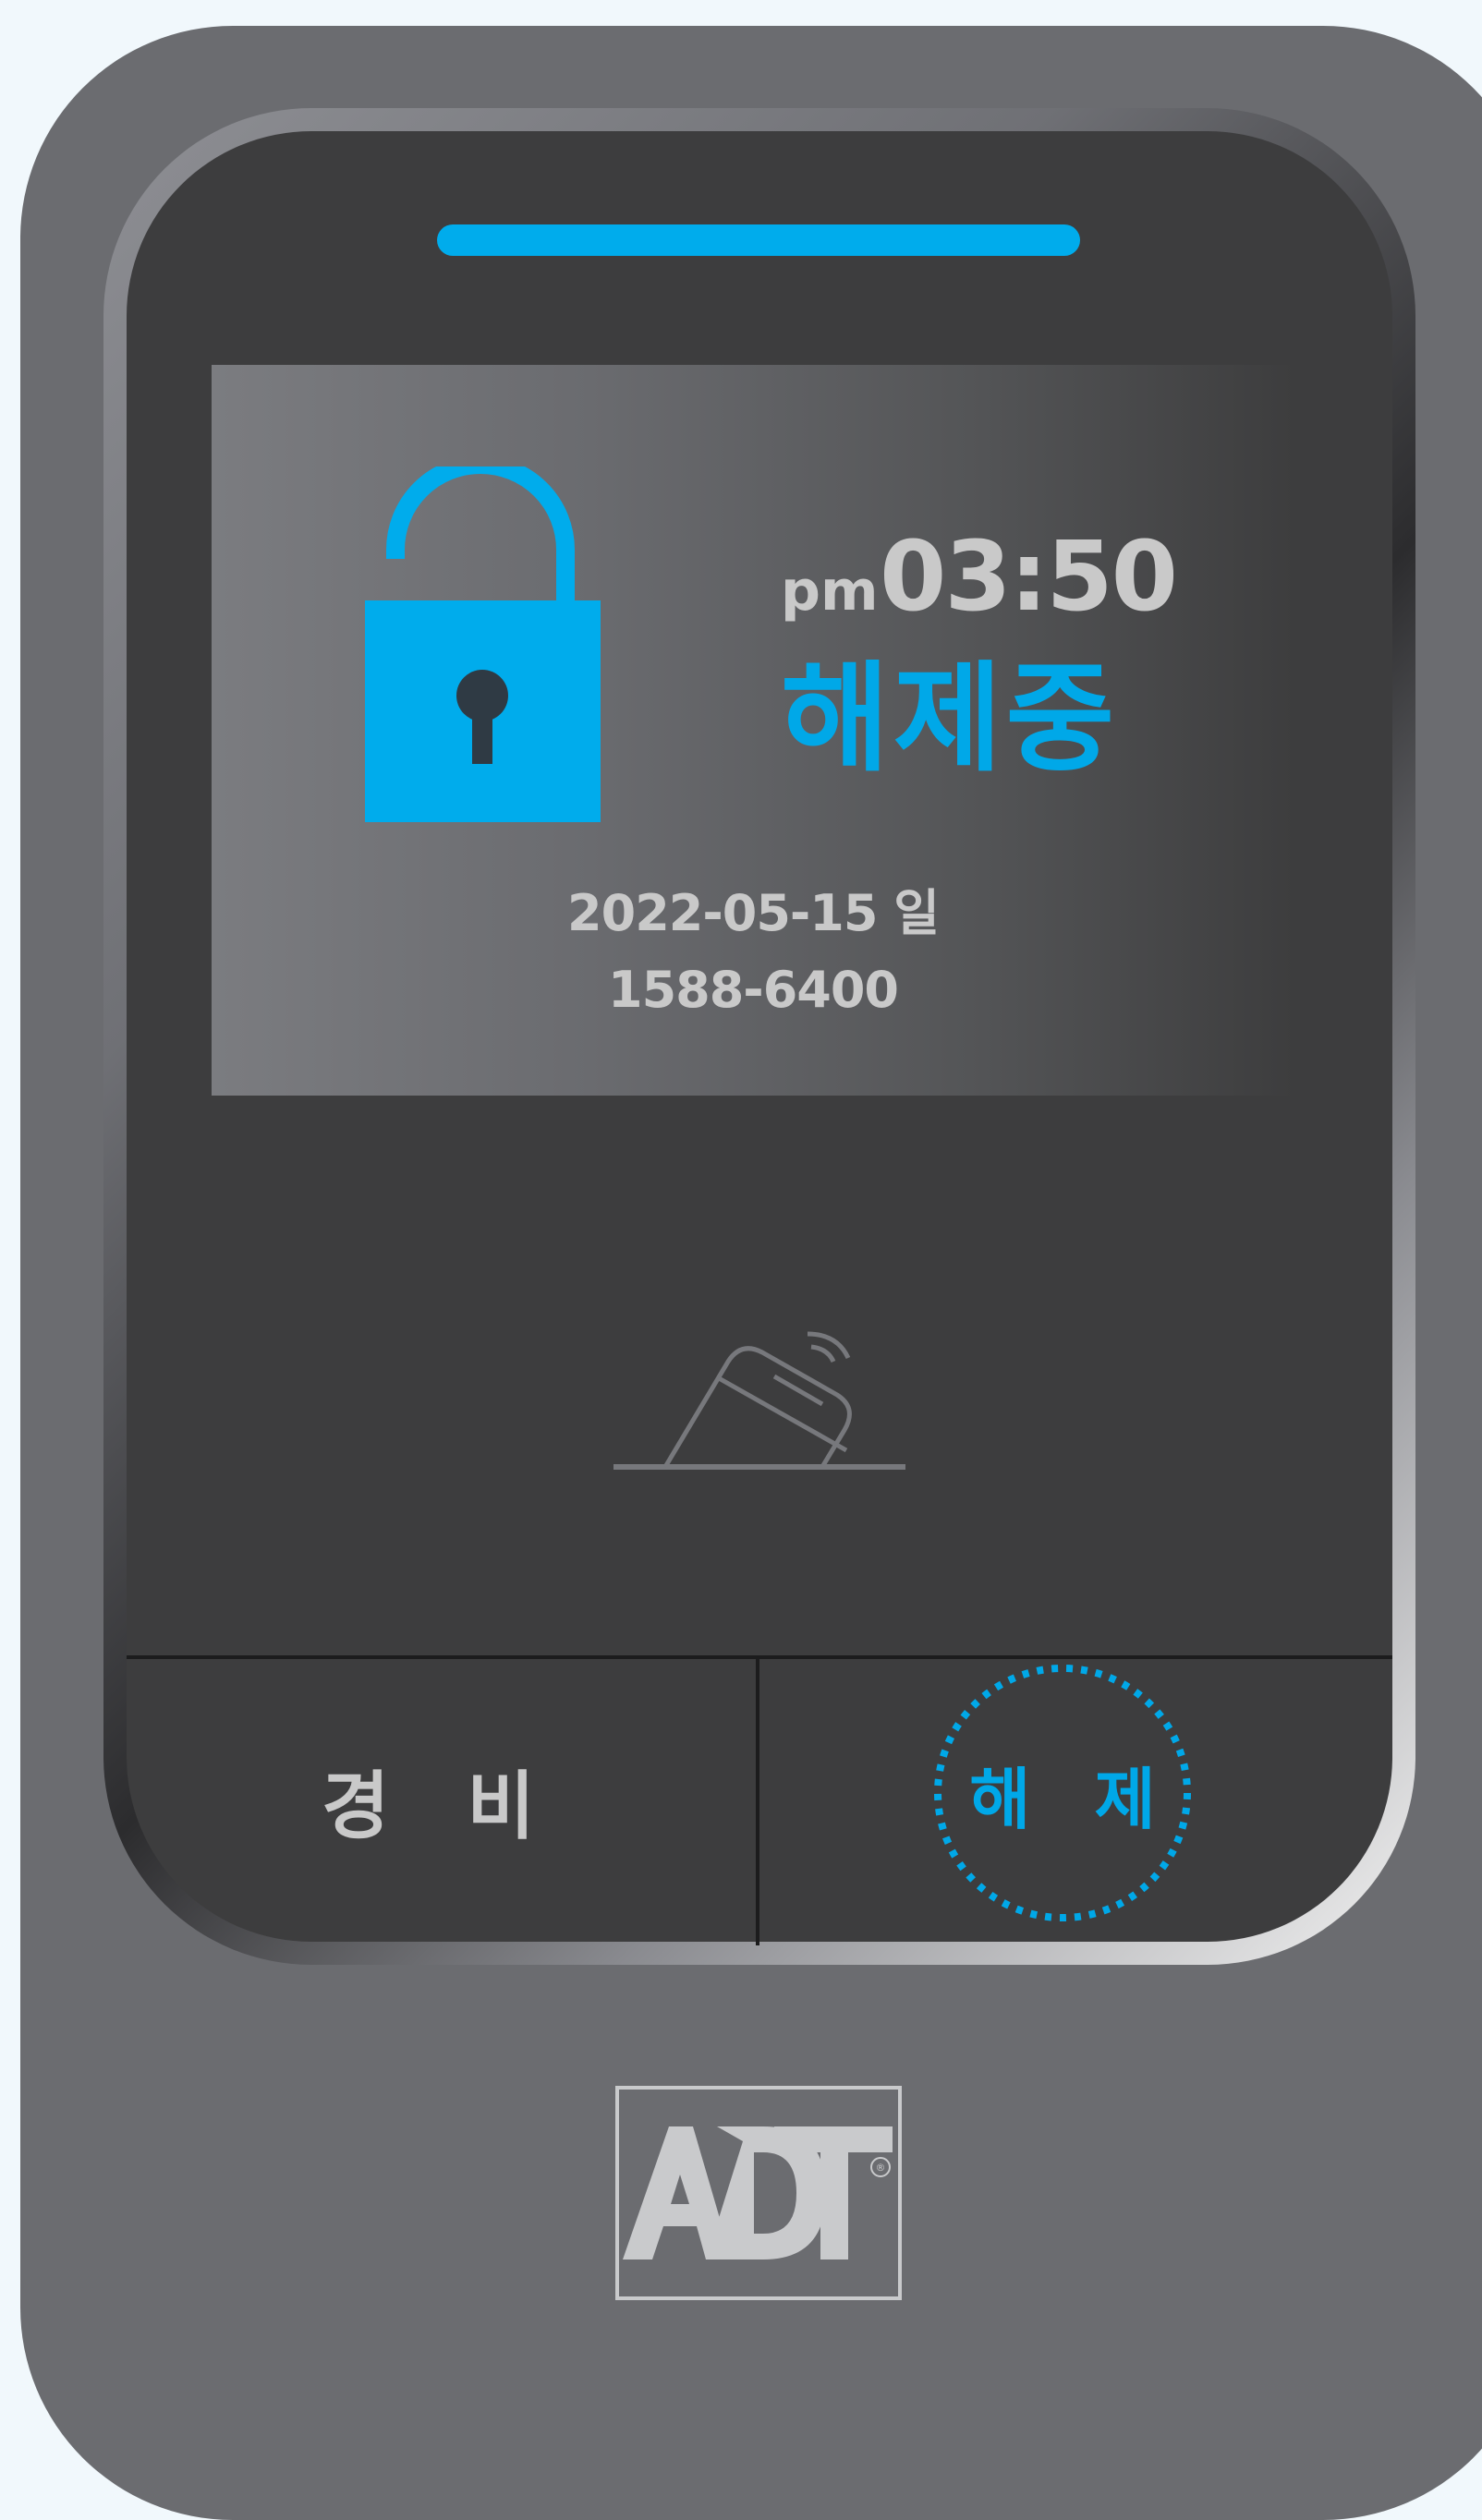  I want to click on service-phone-number: 1588-6400, so click(753, 990).